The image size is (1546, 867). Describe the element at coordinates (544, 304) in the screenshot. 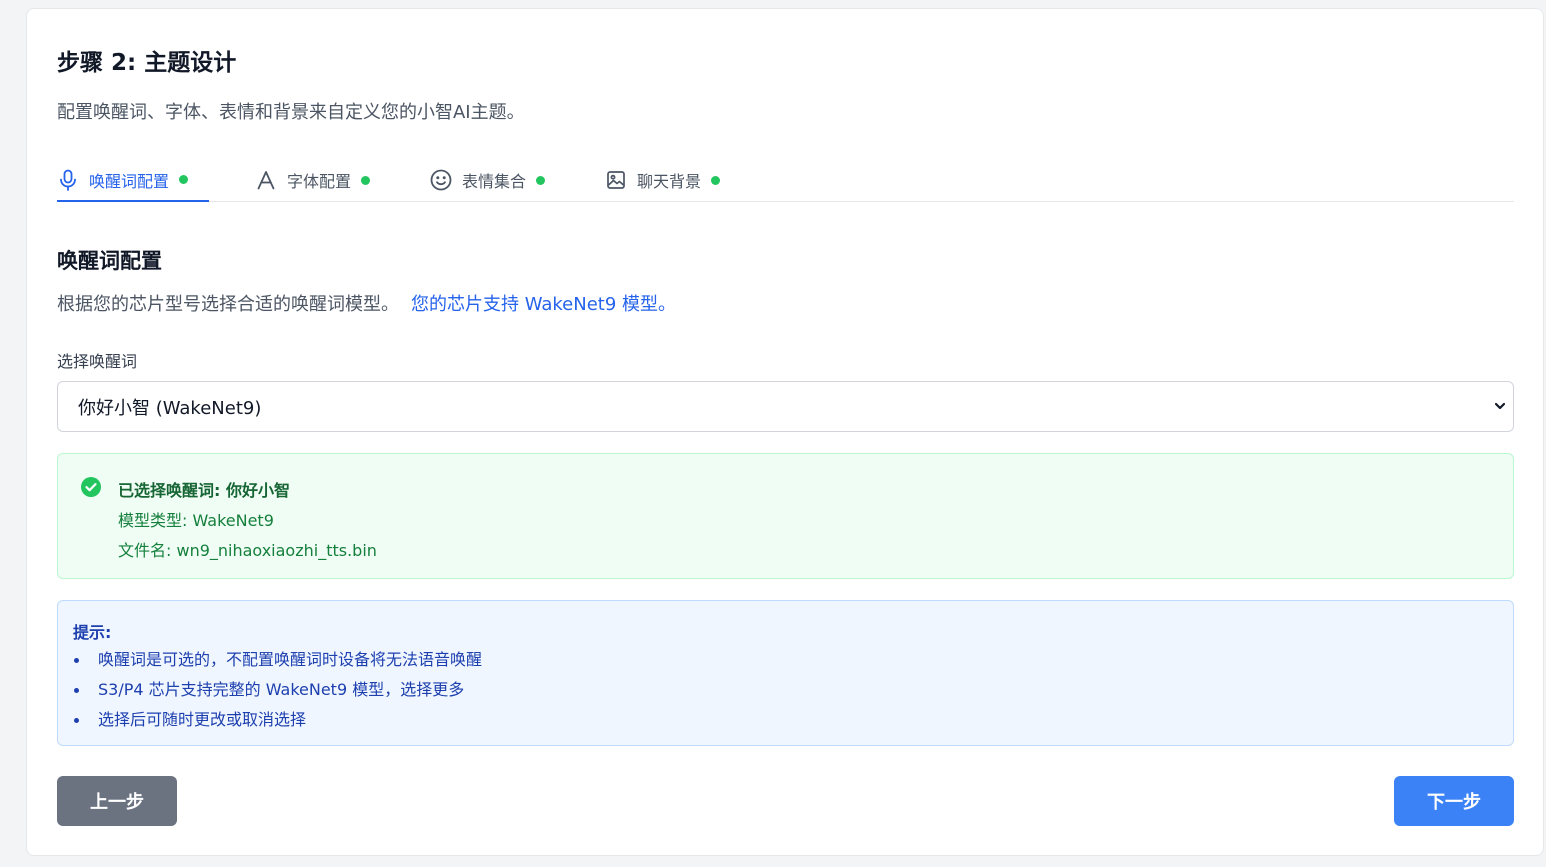

I see `chip-support-note: 您的芯片支持 WakeNet9 模型。` at that location.